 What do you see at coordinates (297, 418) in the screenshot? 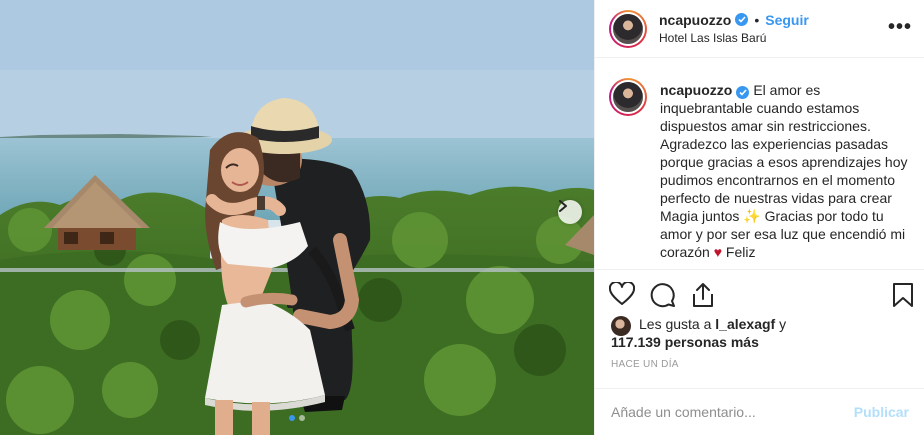
I see `carousel-indicator` at bounding box center [297, 418].